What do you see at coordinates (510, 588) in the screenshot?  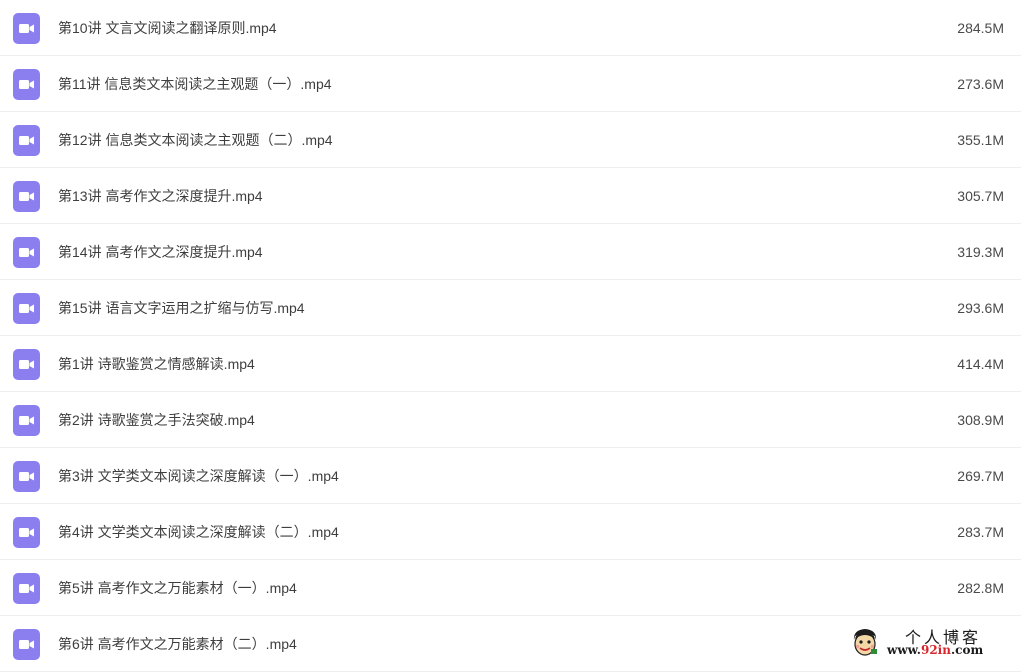 I see `file-row: 第5讲 高考作文之万能素材（一）.mp4 282.8M` at bounding box center [510, 588].